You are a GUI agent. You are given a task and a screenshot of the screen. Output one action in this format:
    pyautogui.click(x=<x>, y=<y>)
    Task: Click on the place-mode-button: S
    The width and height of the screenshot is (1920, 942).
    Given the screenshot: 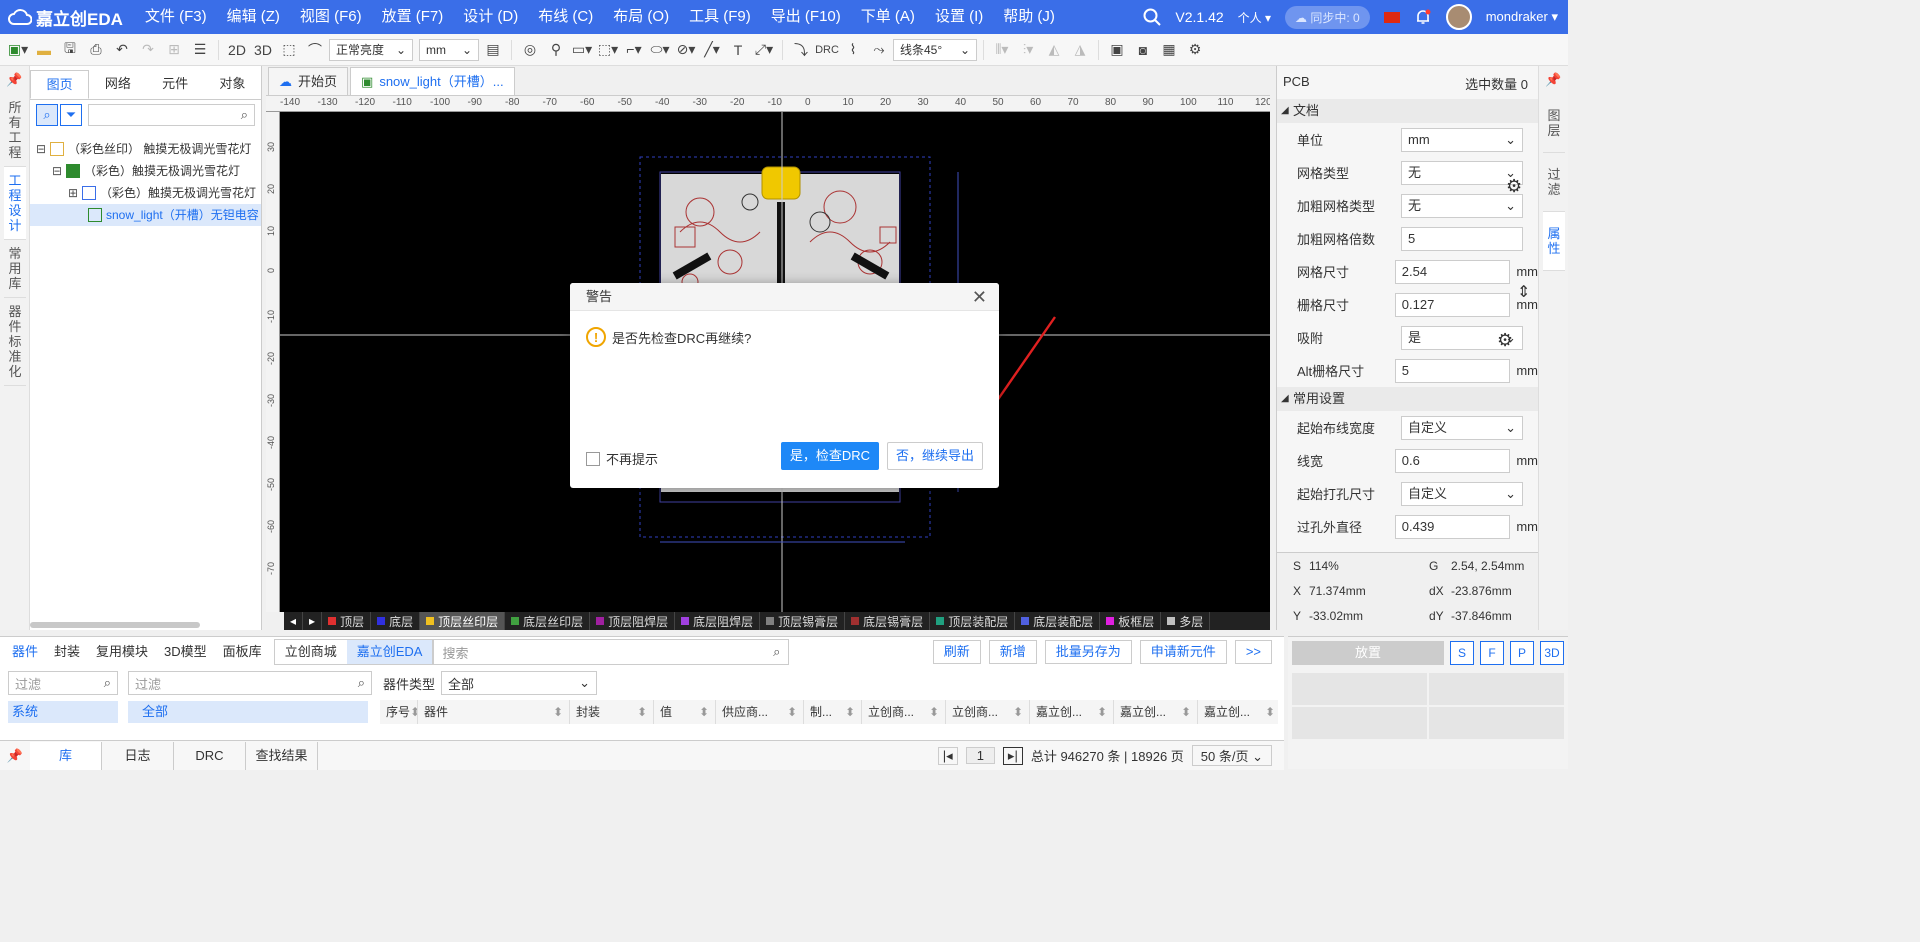 What is the action you would take?
    pyautogui.click(x=1462, y=653)
    